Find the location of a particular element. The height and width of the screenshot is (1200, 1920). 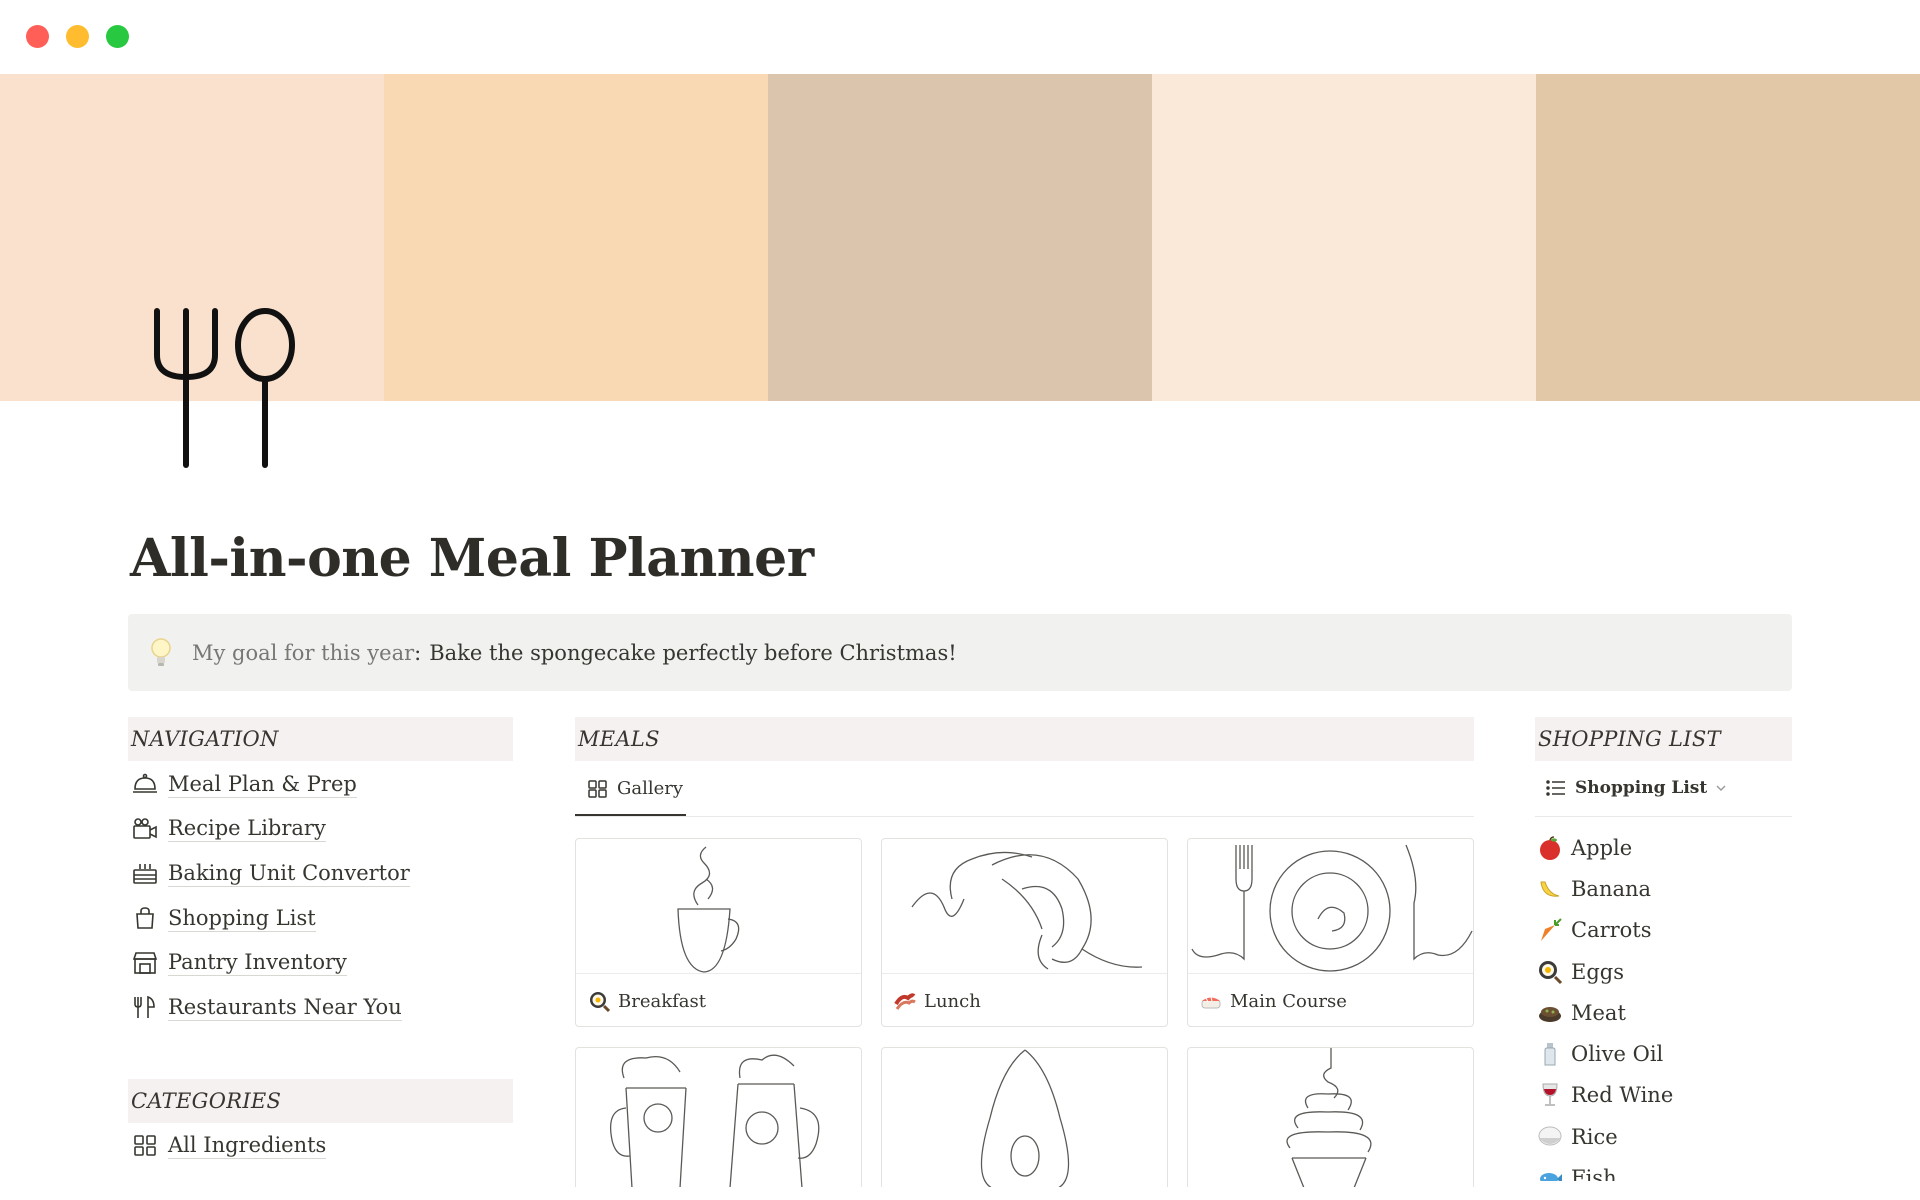

nav-item-pantry-inventory: Pantry Inventory is located at coordinates (320, 962).